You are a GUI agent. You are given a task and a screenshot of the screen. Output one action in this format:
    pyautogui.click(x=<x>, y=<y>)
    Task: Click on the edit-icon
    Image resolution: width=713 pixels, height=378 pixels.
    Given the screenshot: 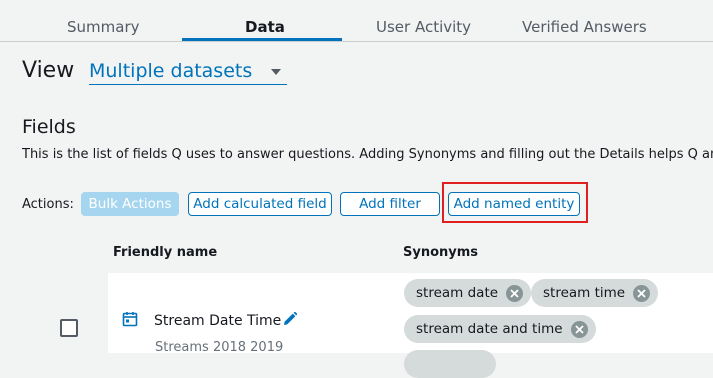 What is the action you would take?
    pyautogui.click(x=290, y=321)
    